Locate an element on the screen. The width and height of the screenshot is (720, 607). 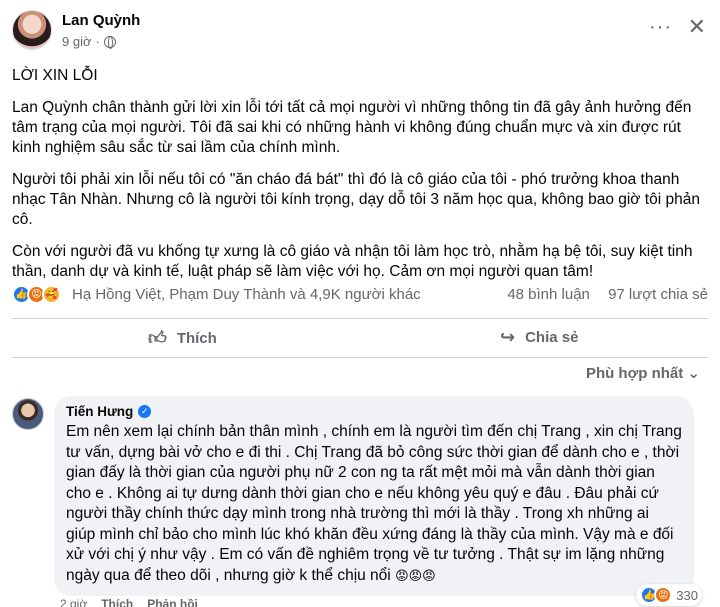
post-actions-bar: 👍︎ Thích ↪ Chia sẻ is located at coordinates (360, 338).